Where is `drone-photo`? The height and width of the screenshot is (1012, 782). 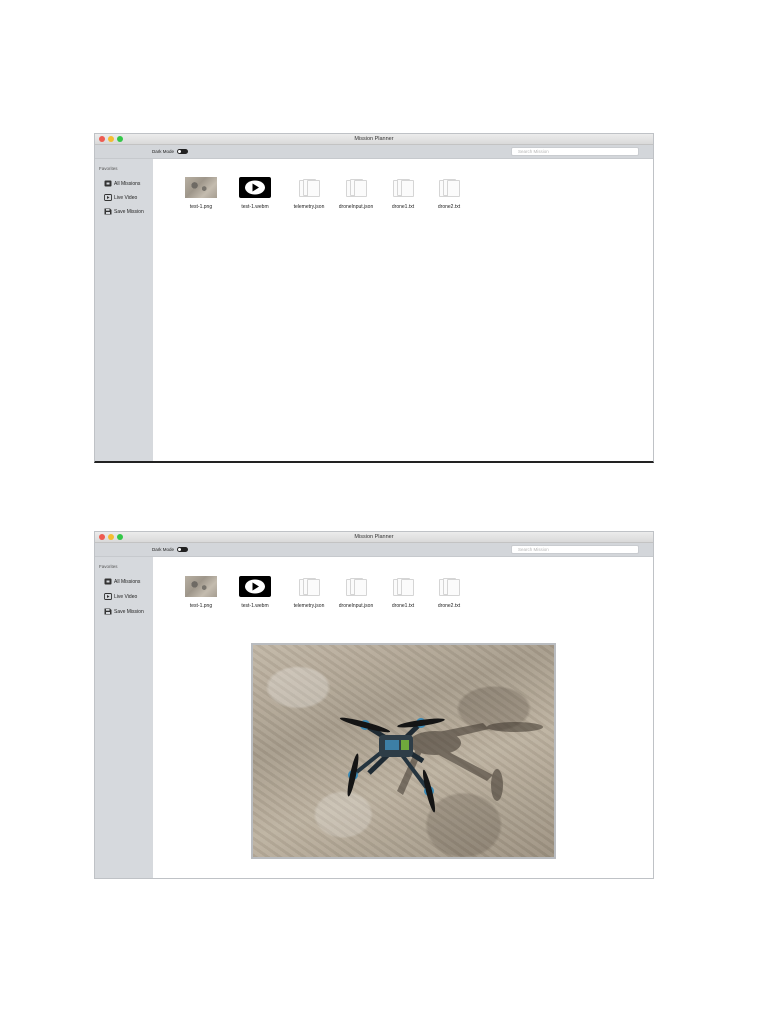 drone-photo is located at coordinates (441, 765).